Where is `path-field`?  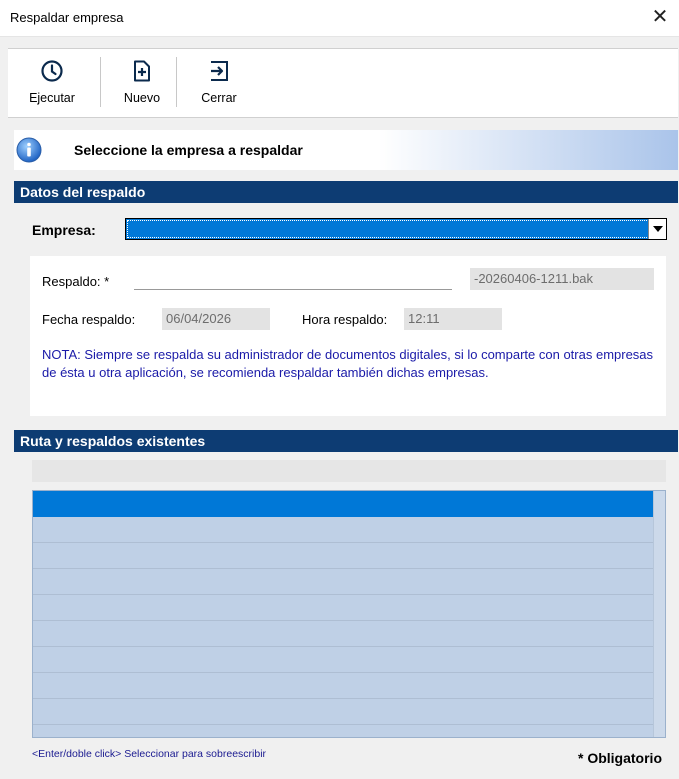
path-field is located at coordinates (349, 471).